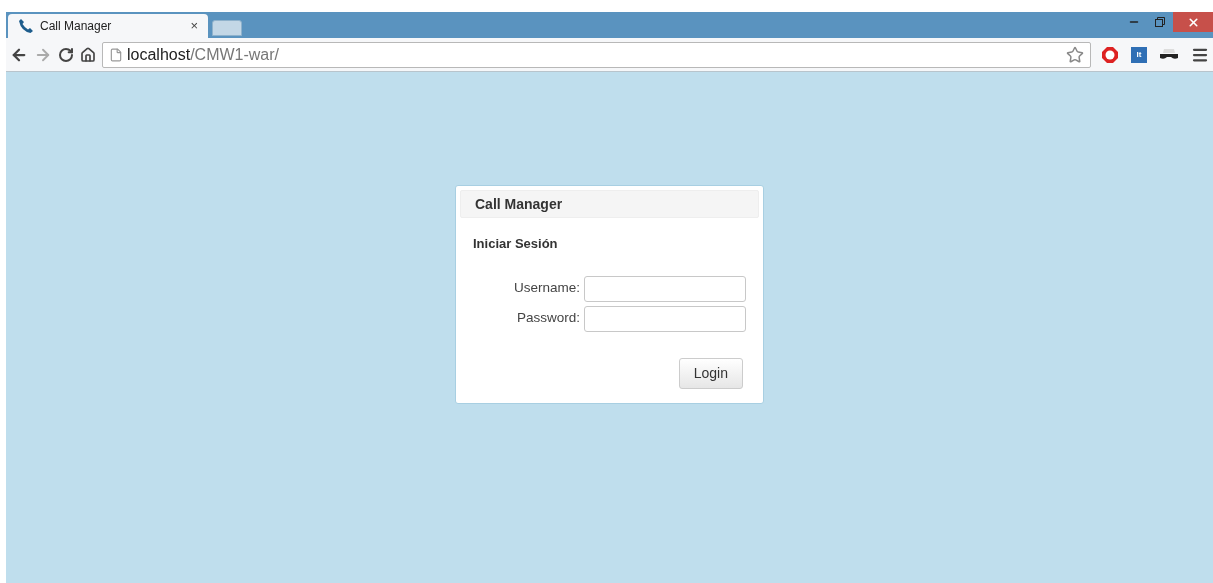 The width and height of the screenshot is (1213, 583). I want to click on extension-button: It, so click(1139, 54).